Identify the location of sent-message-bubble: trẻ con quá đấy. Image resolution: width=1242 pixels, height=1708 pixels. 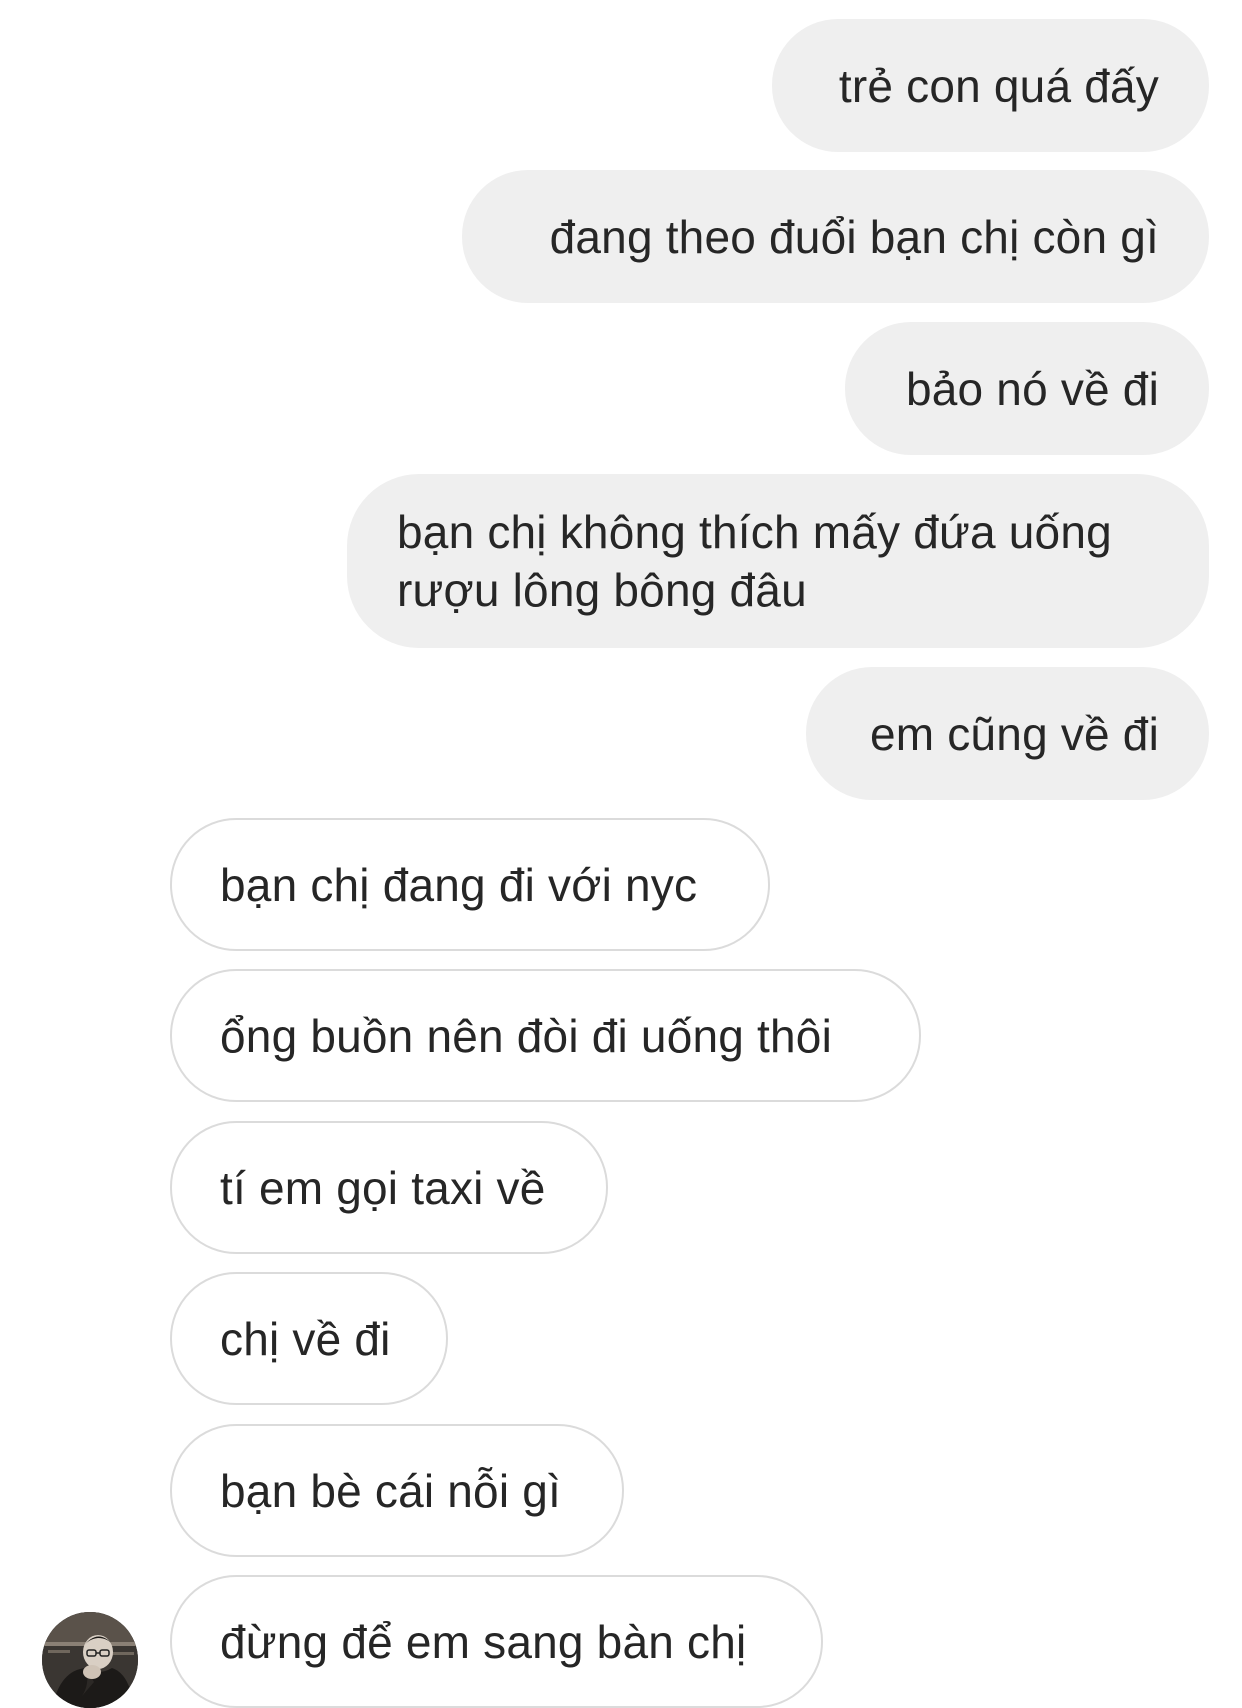
(990, 85).